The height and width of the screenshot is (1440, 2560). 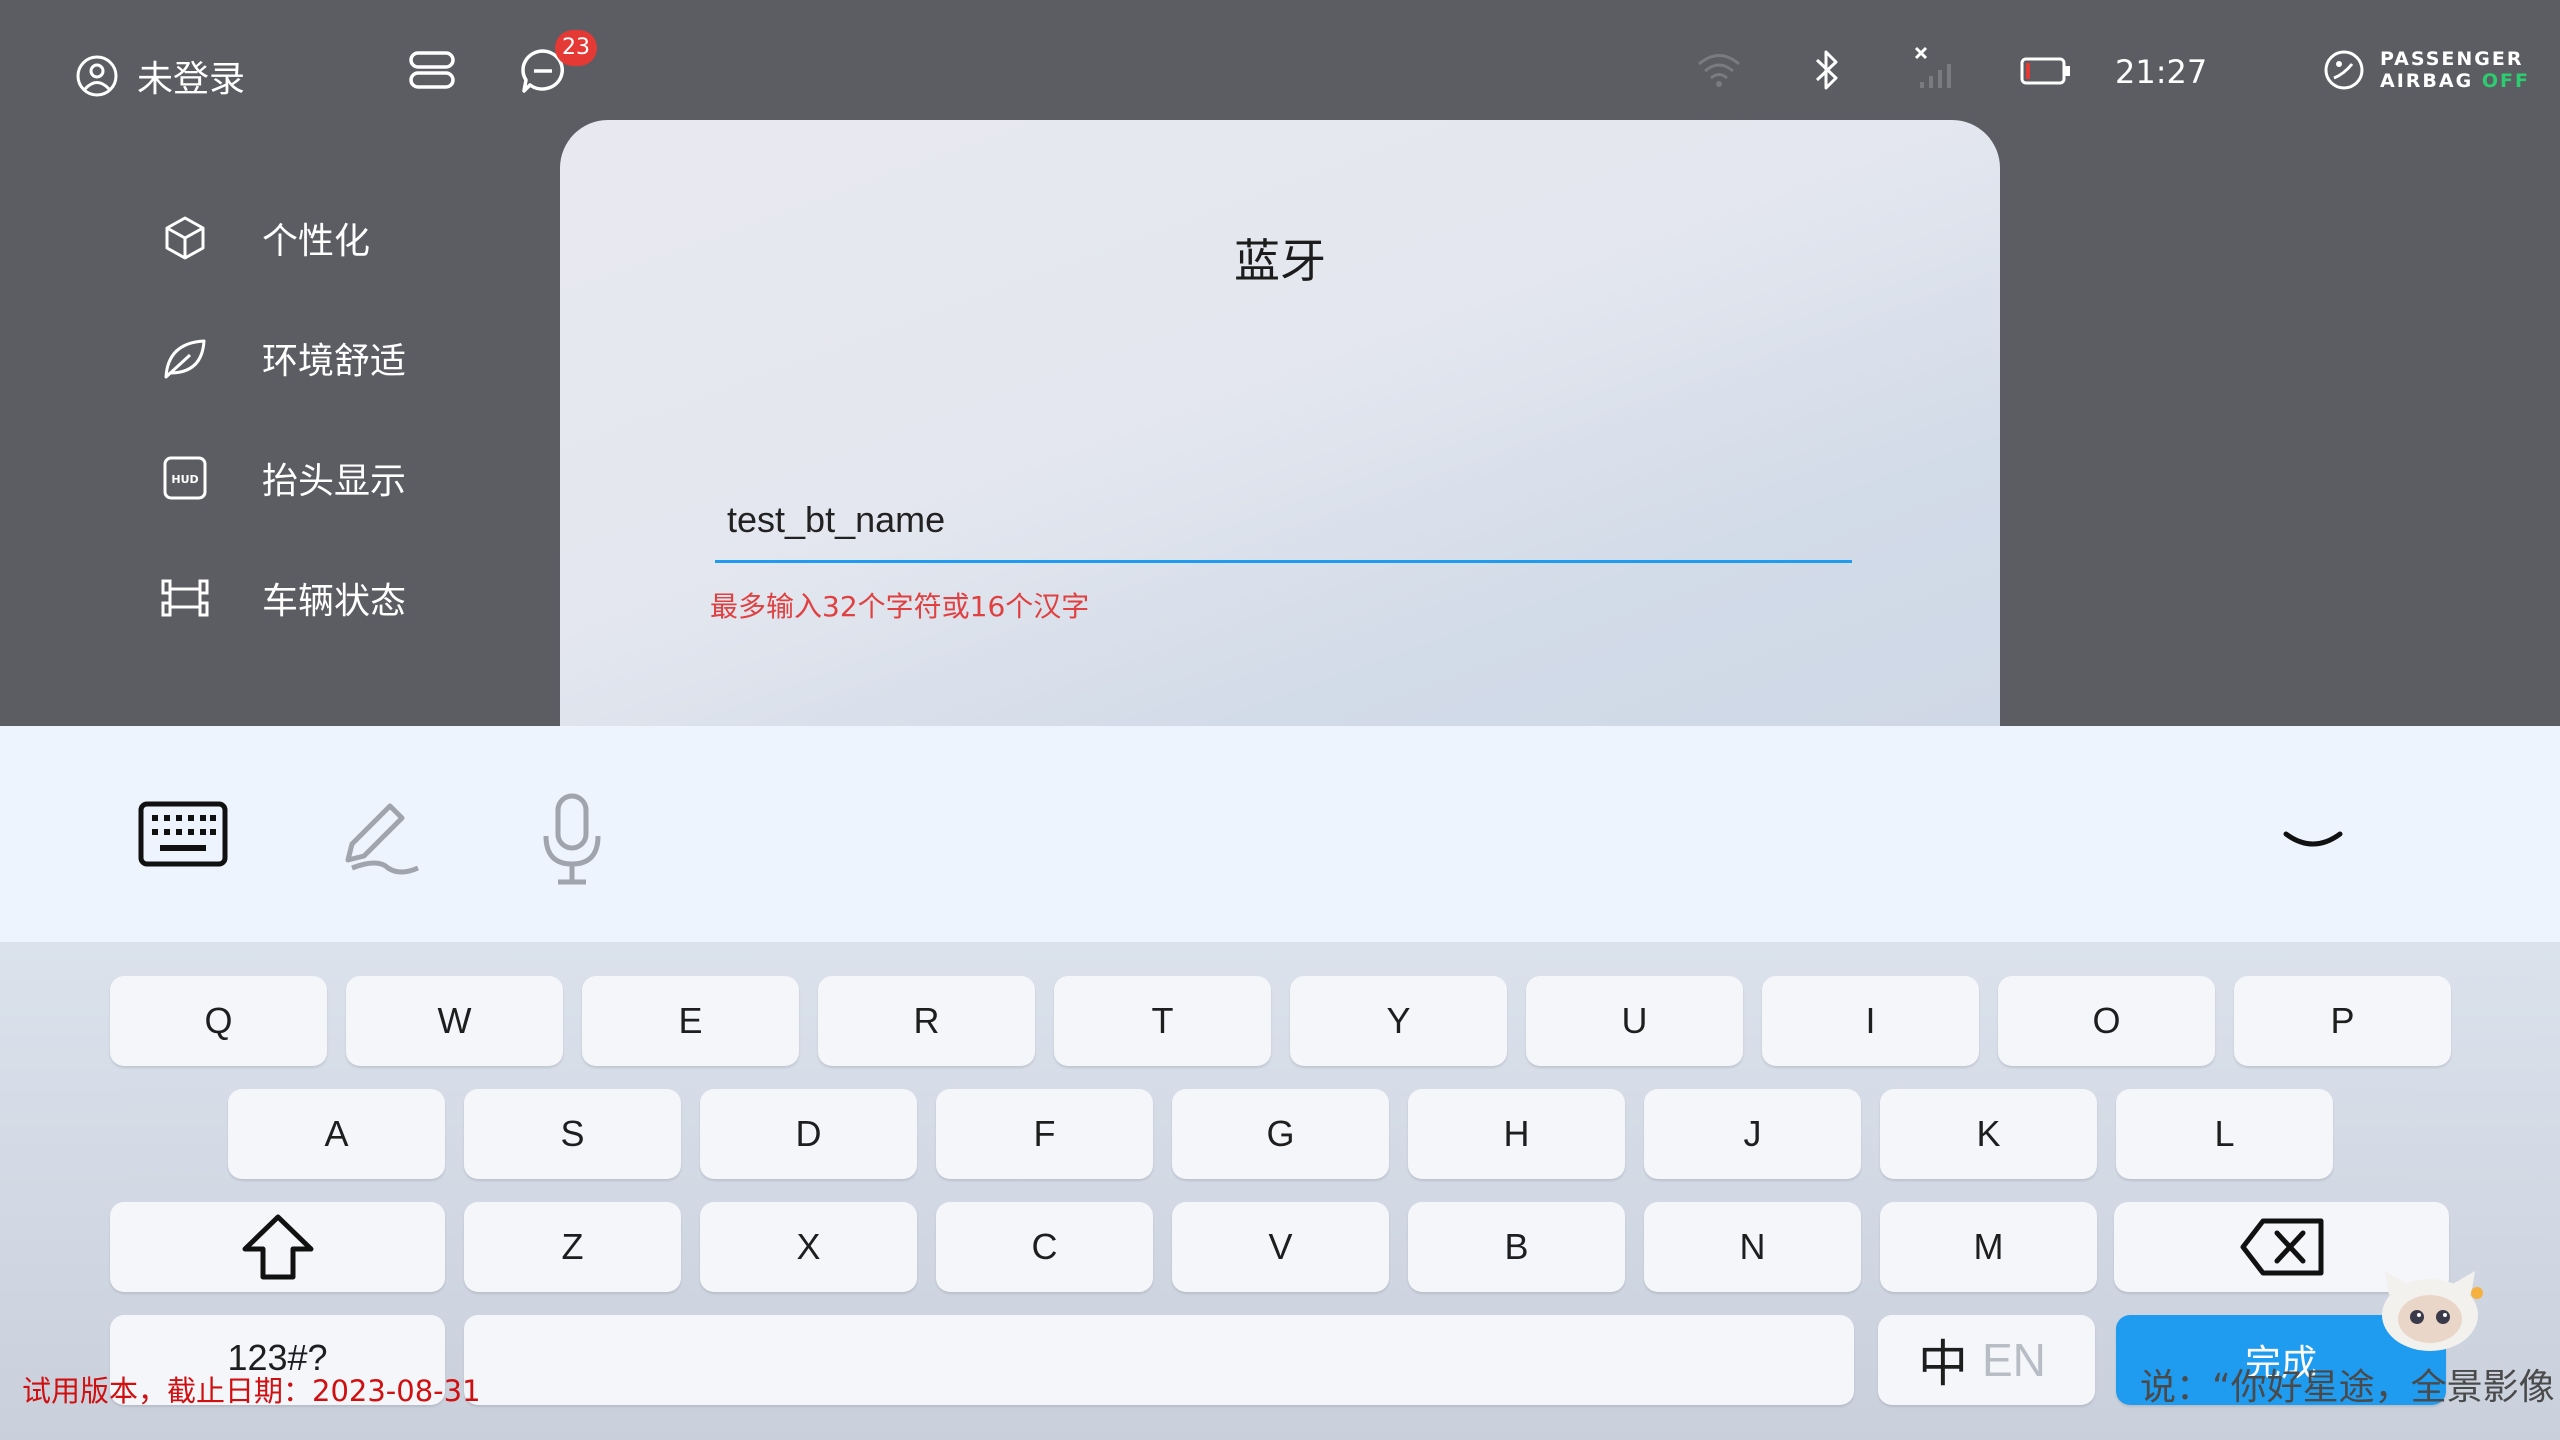 I want to click on leaf-icon, so click(x=185, y=359).